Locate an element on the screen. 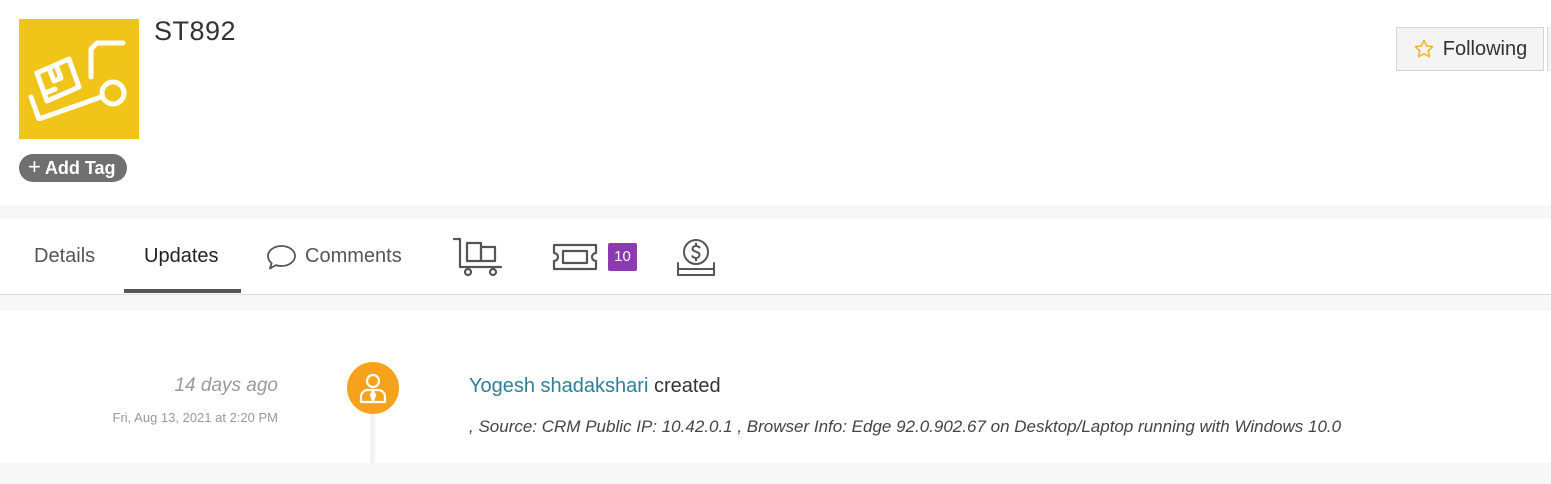  entry-timestamp: Fri, Aug 13, 2021 at 2:20 PM is located at coordinates (195, 417).